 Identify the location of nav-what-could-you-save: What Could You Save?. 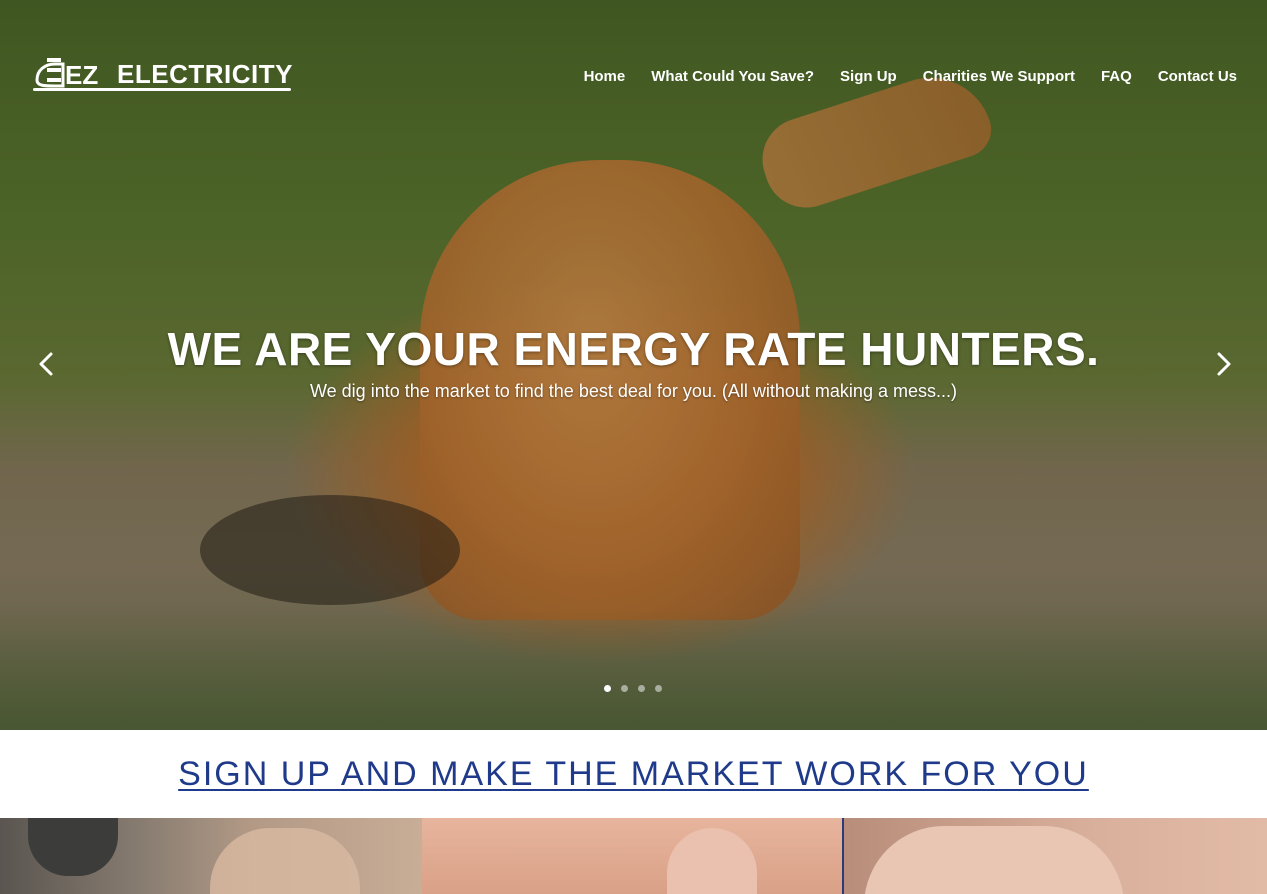
(732, 76).